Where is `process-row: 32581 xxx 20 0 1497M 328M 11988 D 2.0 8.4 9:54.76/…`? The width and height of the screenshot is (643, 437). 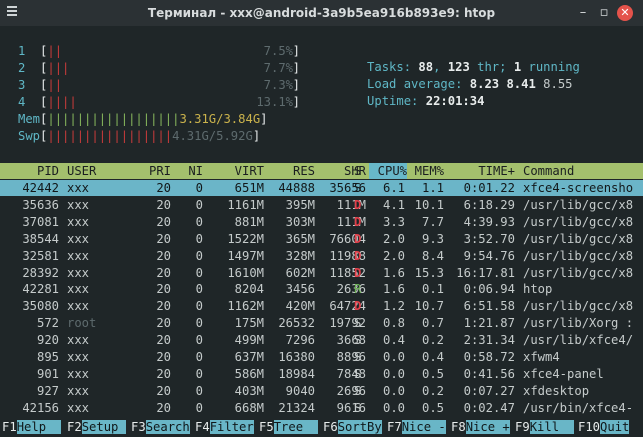 process-row: 32581 xxx 20 0 1497M 328M 11988 D 2.0 8.4 9:54.76/… is located at coordinates (321, 256).